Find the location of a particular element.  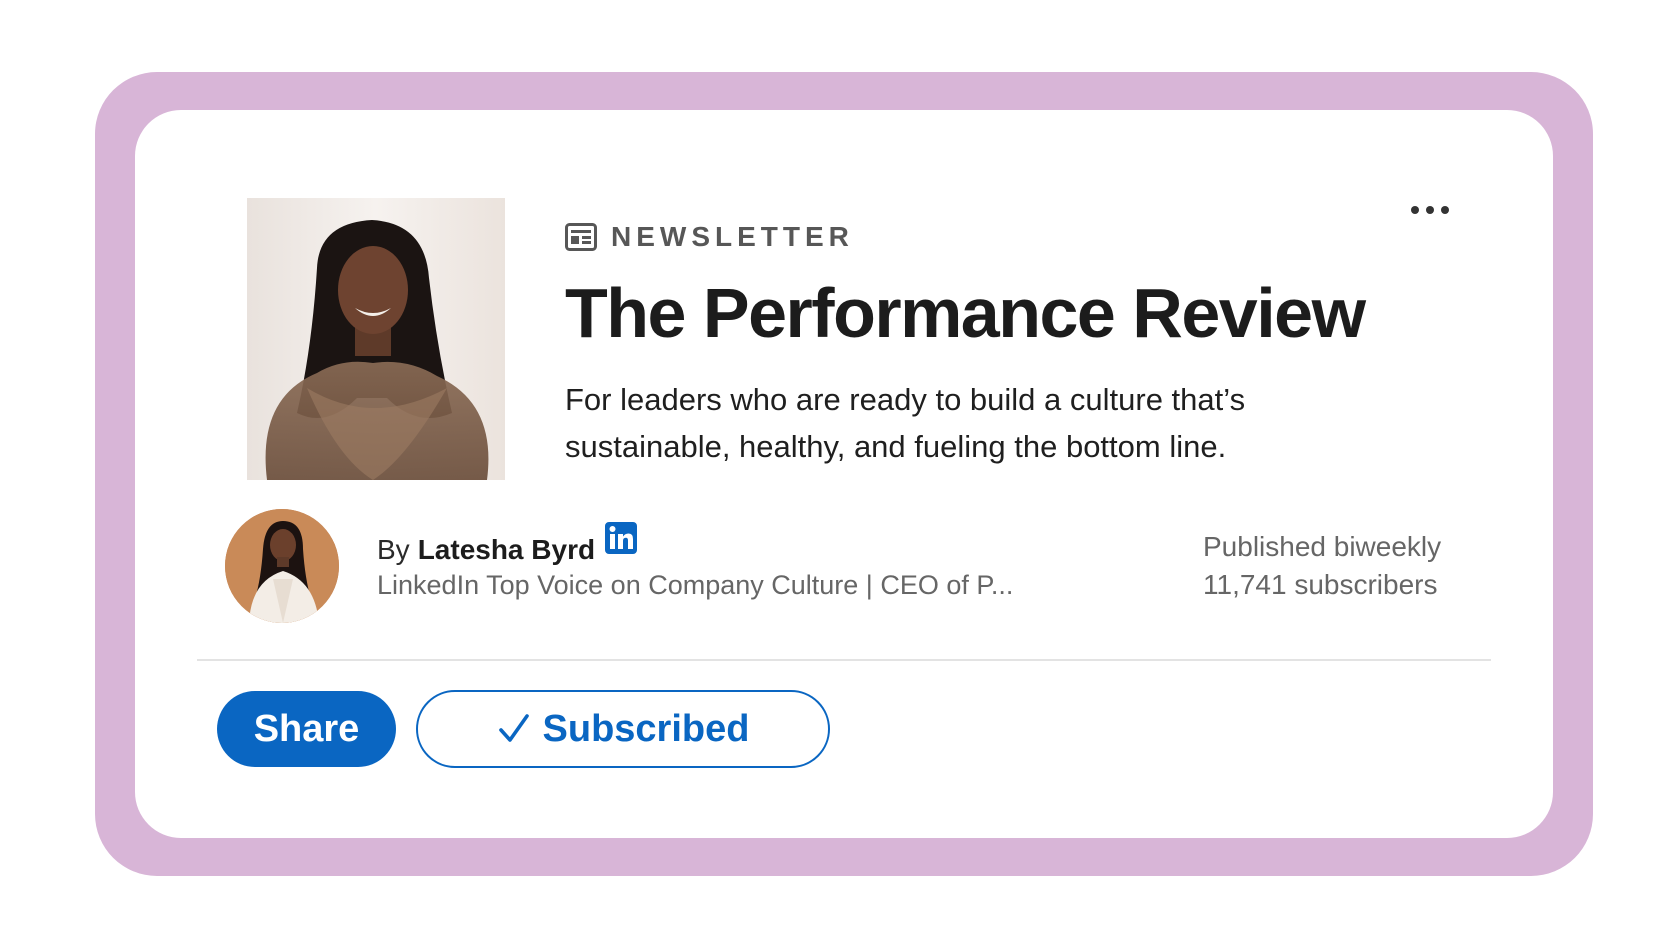

newsletter-title: The Performance Review is located at coordinates (965, 313).